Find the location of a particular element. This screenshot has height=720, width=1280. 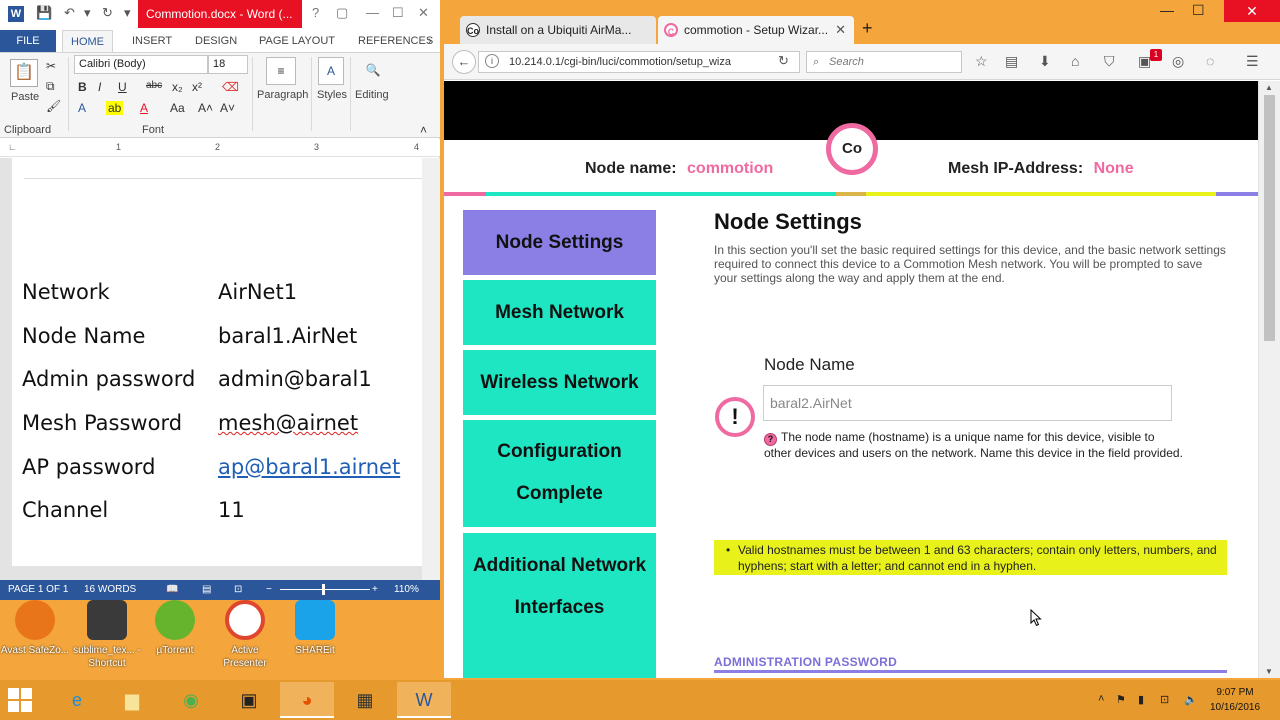

taskbar-chrome-icon: ◉ is located at coordinates (191, 700).